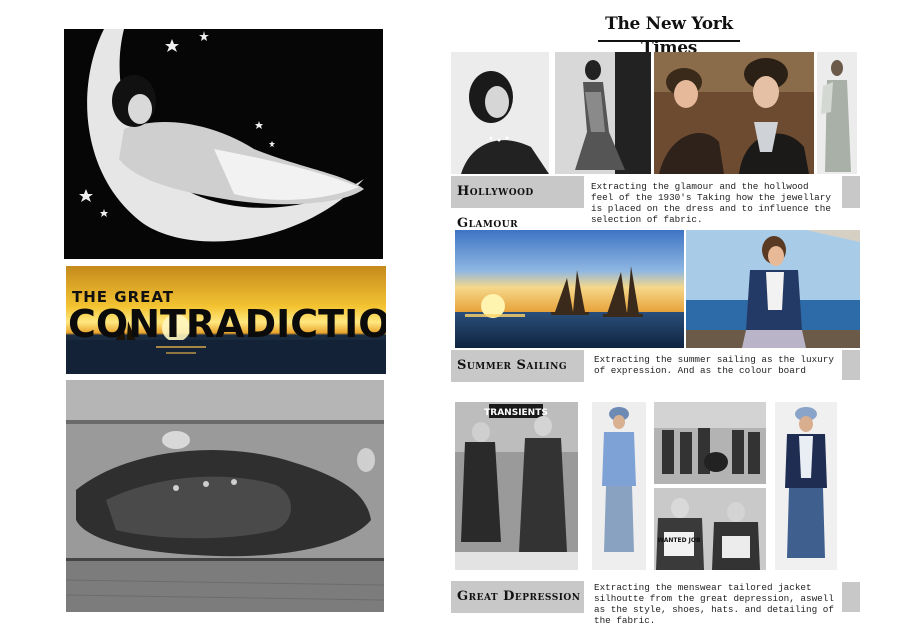 This screenshot has width=900, height=635. I want to click on great-contradiction-banner: THE GREAT CONTRADICTION, so click(226, 320).